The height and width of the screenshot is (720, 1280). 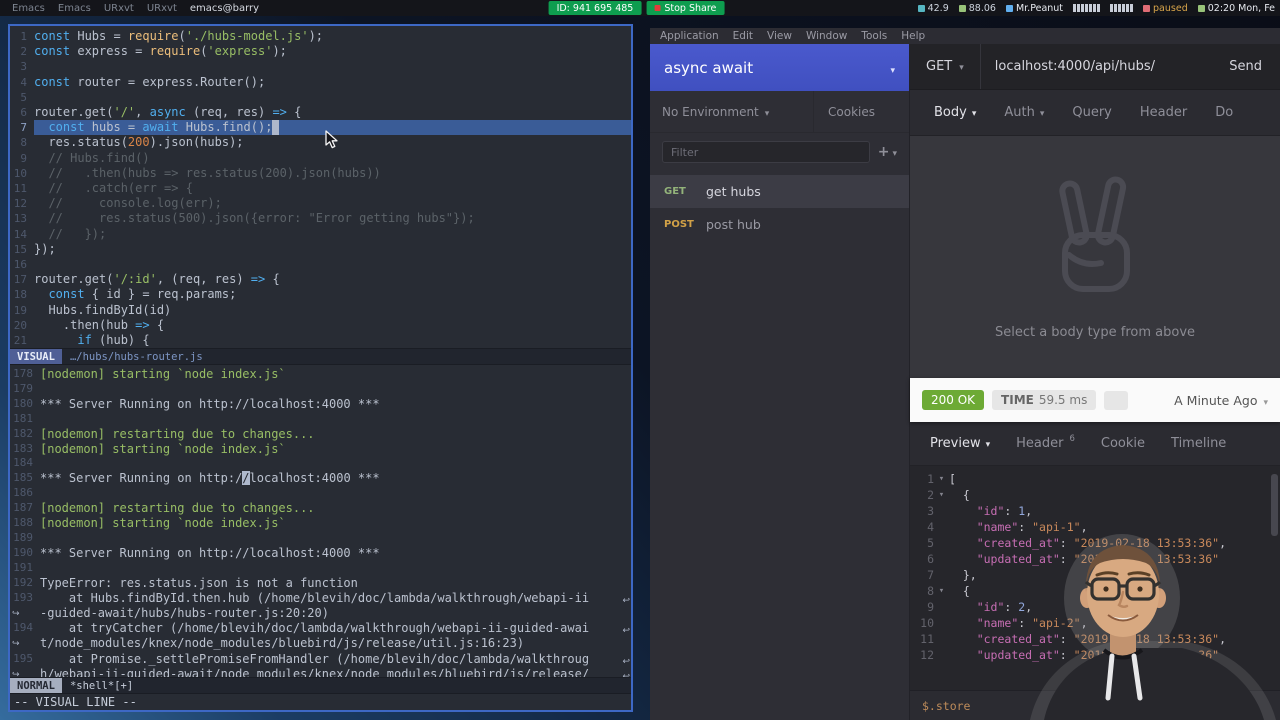 What do you see at coordinates (1216, 400) in the screenshot?
I see `history-label: A Minute Ago` at bounding box center [1216, 400].